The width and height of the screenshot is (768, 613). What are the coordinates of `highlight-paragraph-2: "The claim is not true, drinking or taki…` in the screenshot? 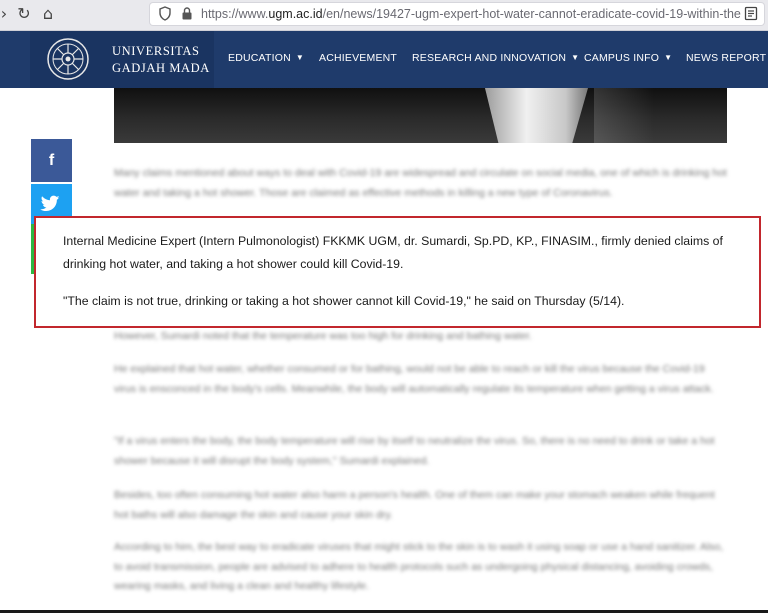 It's located at (344, 301).